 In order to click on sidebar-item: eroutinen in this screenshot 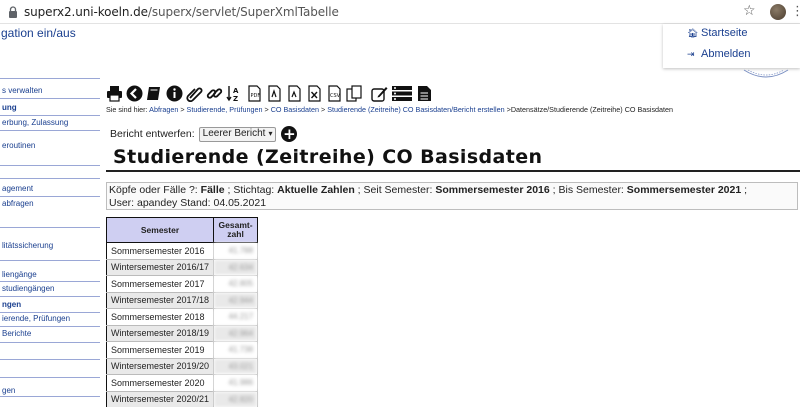, I will do `click(18, 145)`.